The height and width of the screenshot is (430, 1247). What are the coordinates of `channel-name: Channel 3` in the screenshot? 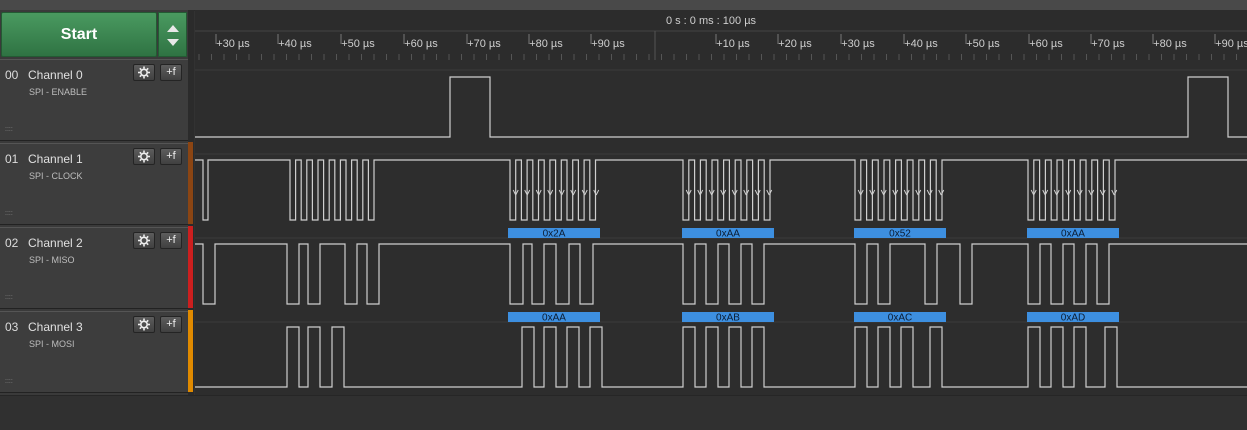 It's located at (55, 327).